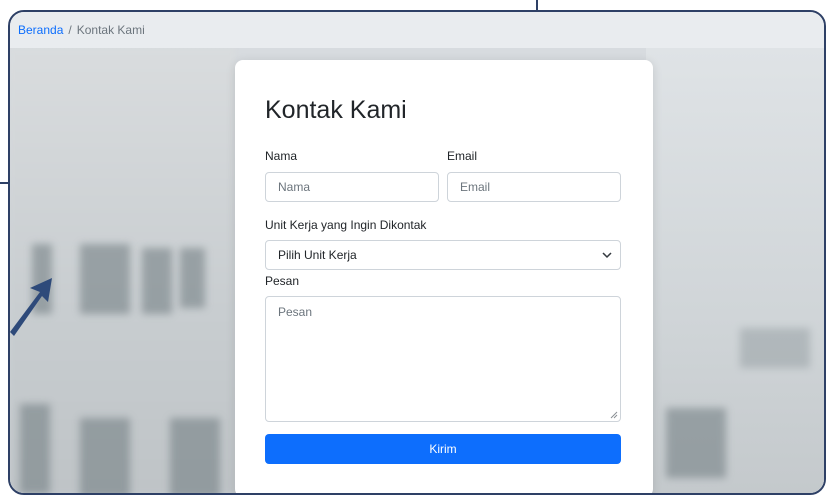 The image size is (830, 499). I want to click on message-placeholder: Pesan, so click(295, 312).